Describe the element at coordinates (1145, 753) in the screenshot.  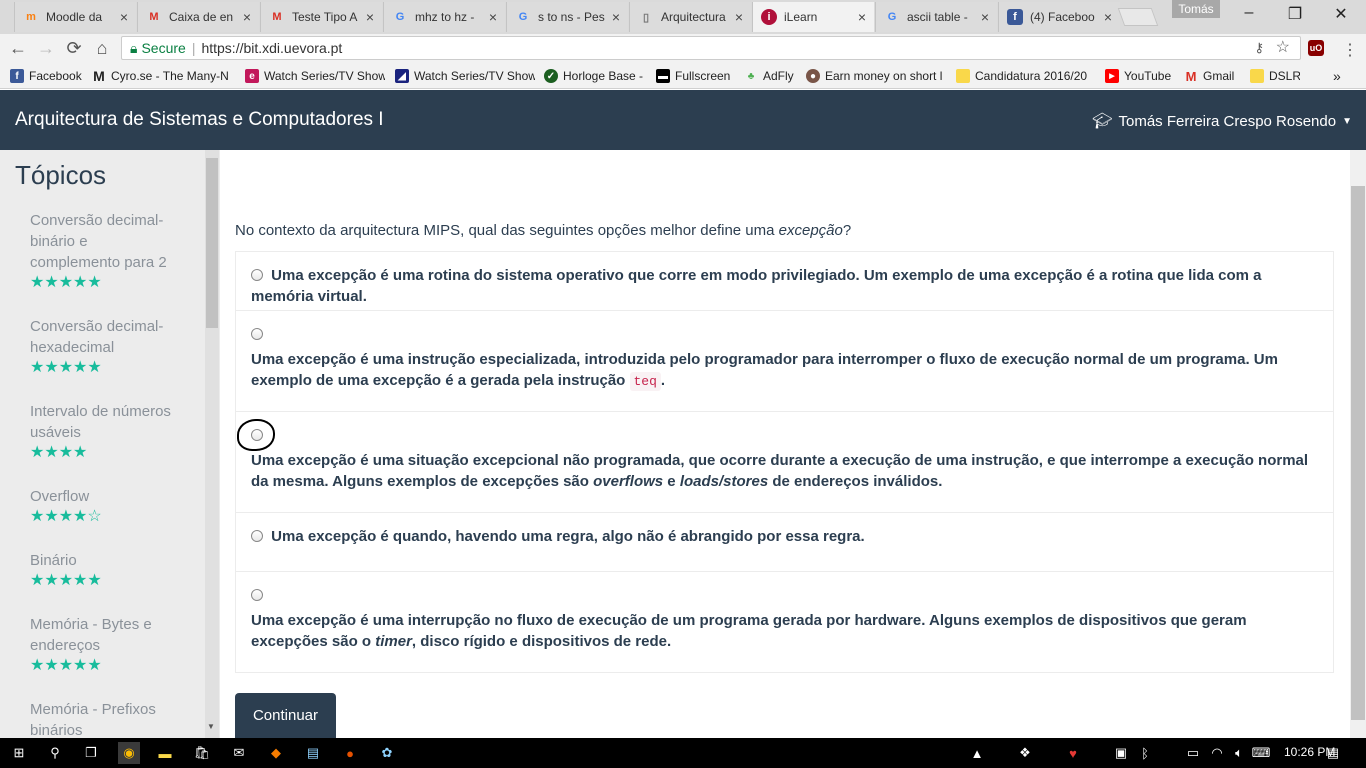
I see `bluetooth-icon: ᛒ` at that location.